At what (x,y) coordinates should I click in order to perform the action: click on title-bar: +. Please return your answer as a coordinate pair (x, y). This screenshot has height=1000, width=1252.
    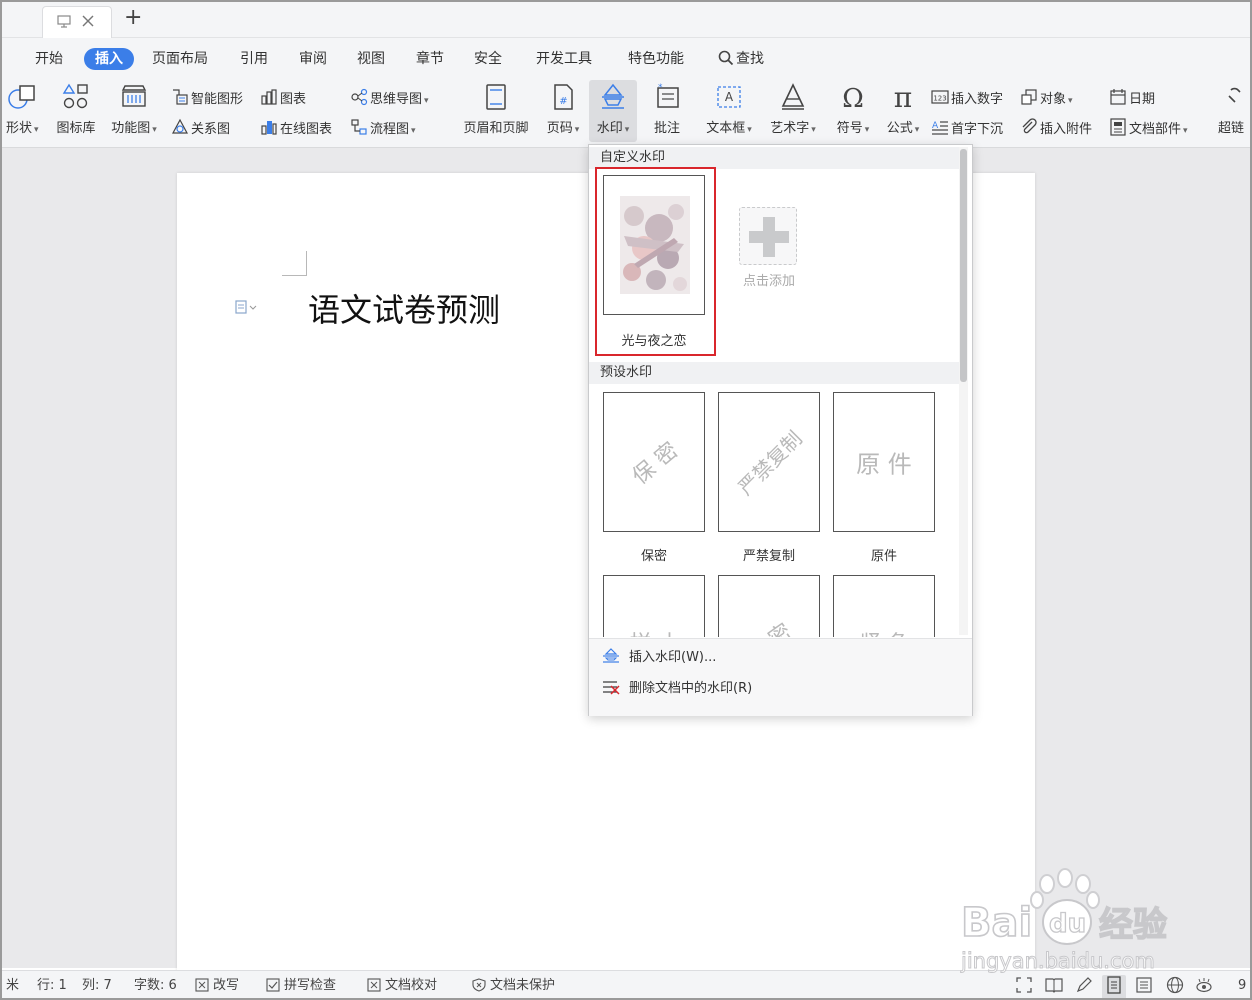
    Looking at the image, I should click on (626, 20).